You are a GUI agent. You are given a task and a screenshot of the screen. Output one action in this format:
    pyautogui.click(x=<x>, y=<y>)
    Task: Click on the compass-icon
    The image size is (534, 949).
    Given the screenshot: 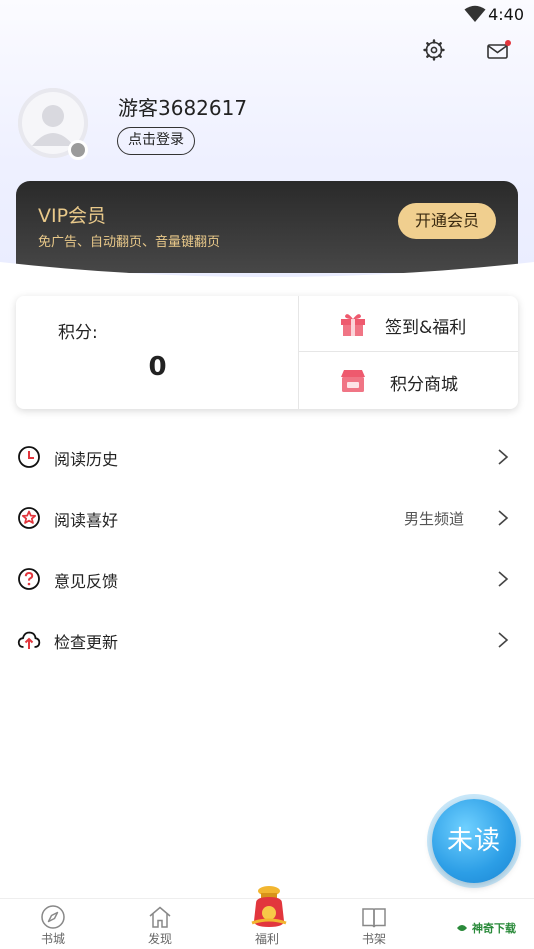 What is the action you would take?
    pyautogui.click(x=53, y=917)
    